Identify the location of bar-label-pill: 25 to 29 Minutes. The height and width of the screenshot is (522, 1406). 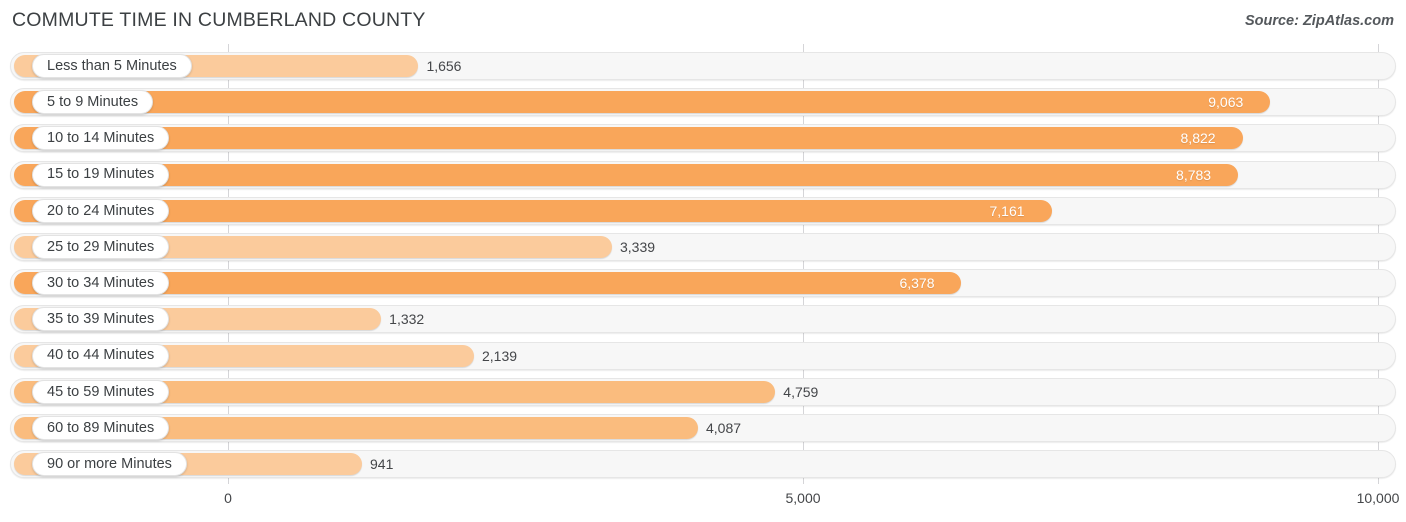
(101, 247).